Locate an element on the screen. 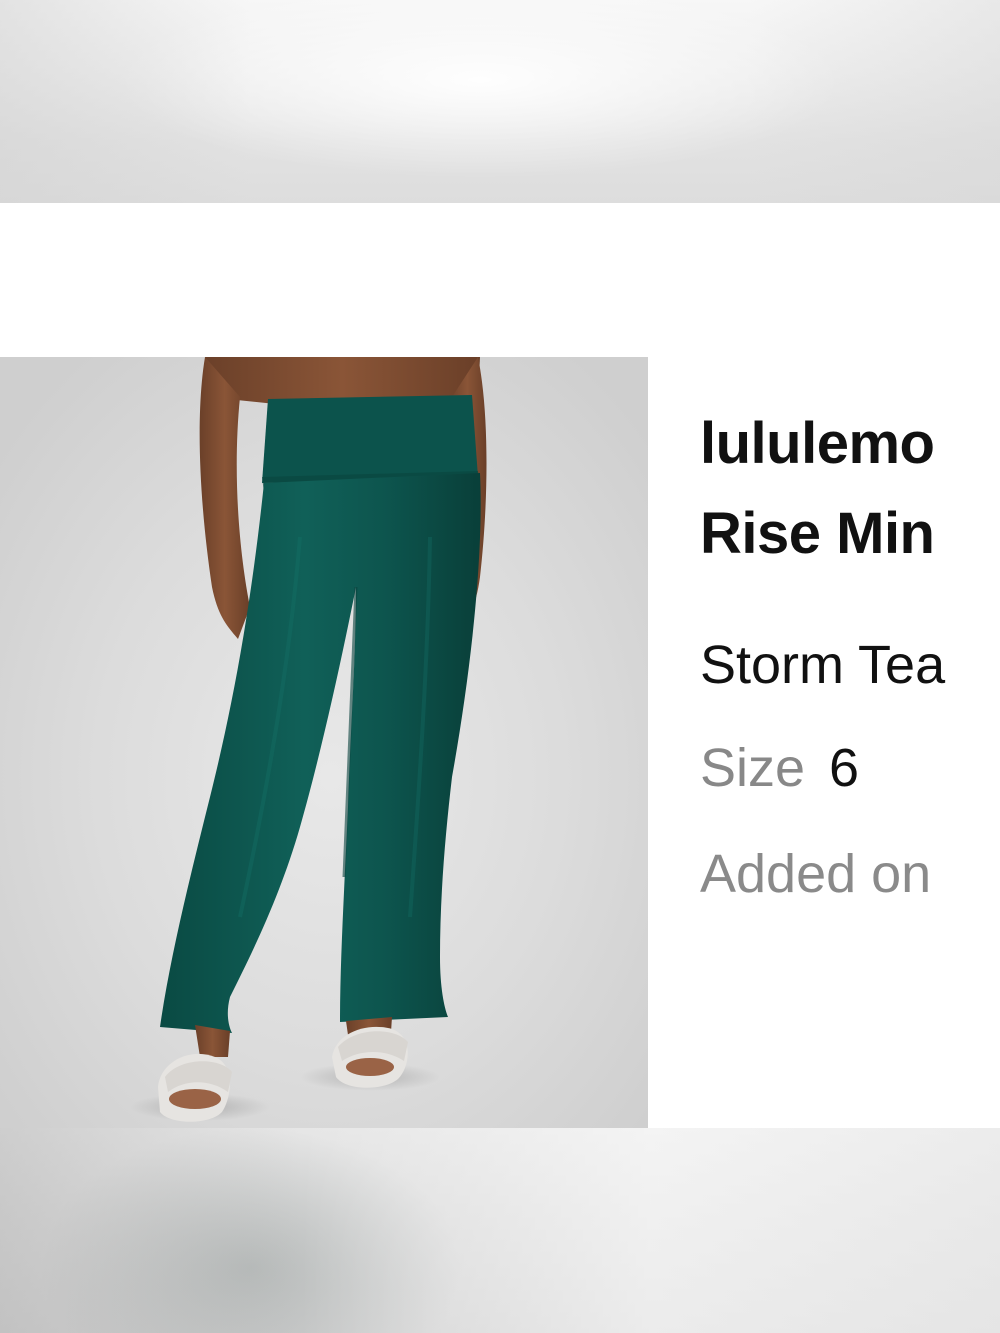 The width and height of the screenshot is (1000, 1333). size-value: 6 is located at coordinates (844, 768).